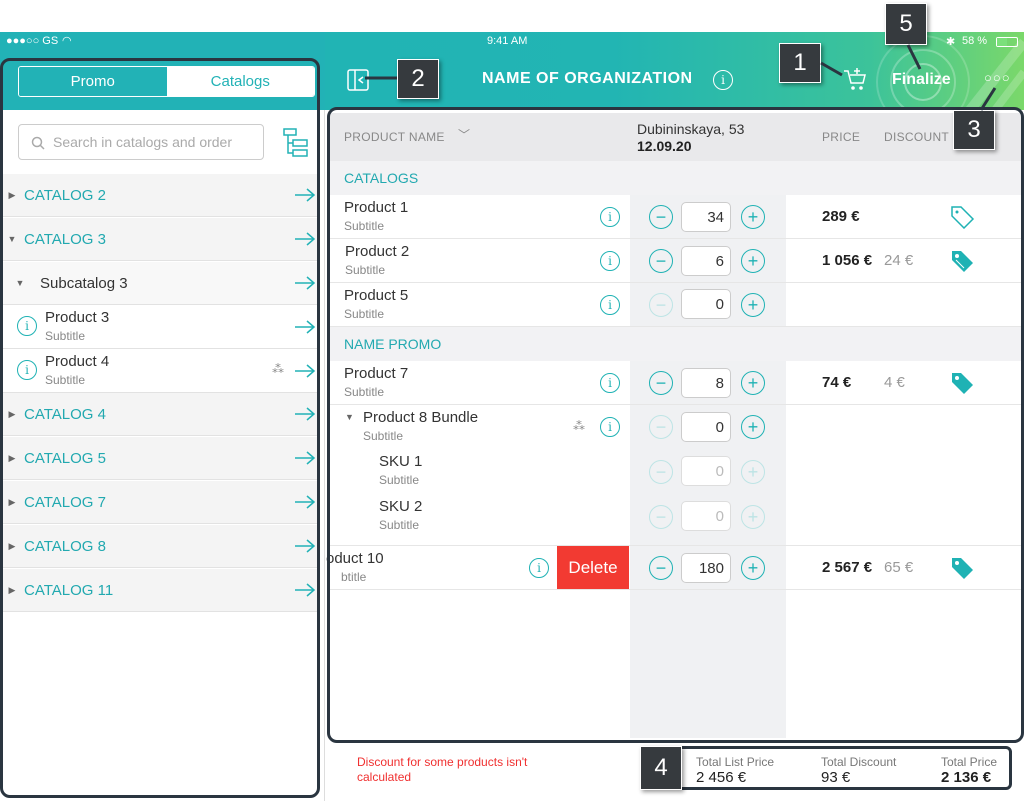 This screenshot has width=1024, height=801. I want to click on bluetooth-icon: ✱, so click(951, 42).